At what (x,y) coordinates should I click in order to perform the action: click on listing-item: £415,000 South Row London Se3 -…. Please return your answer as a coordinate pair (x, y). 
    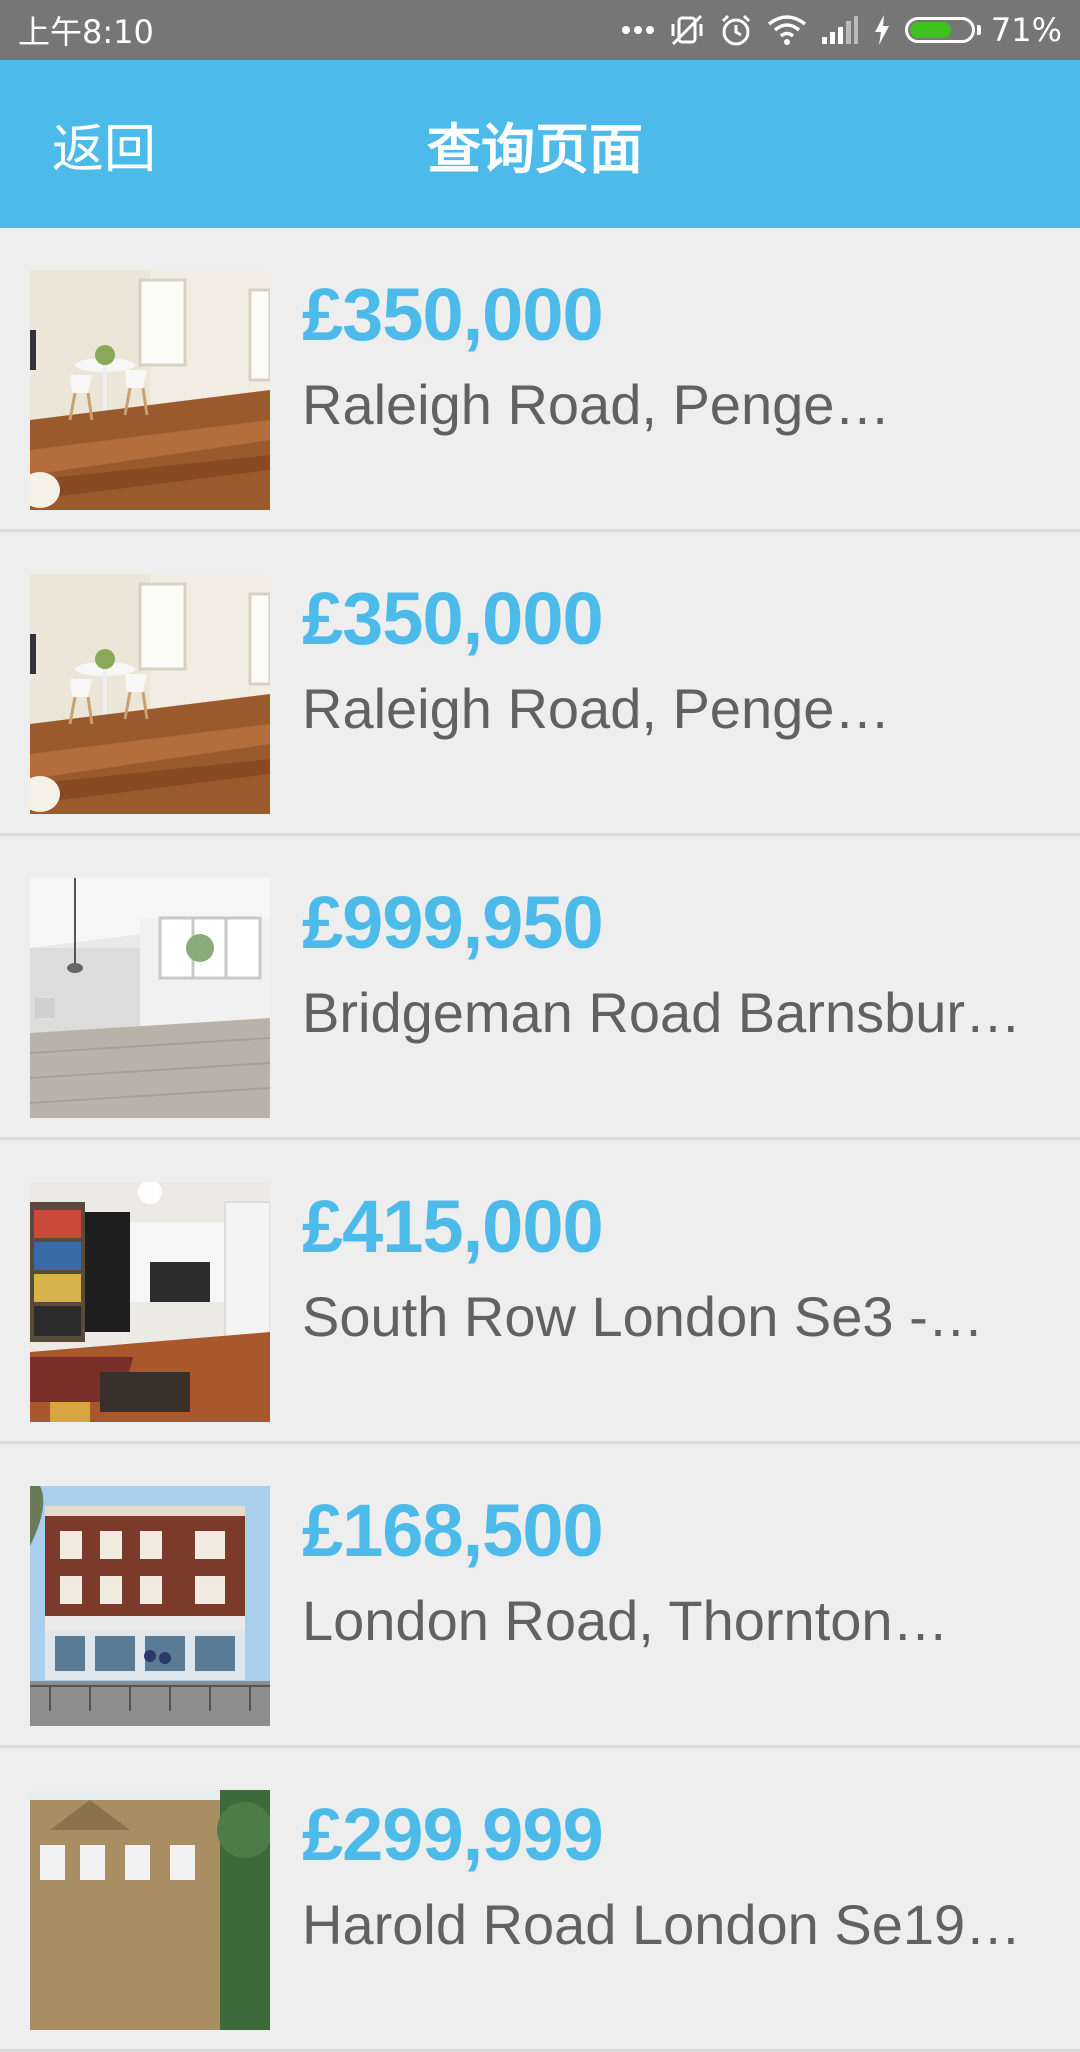
    Looking at the image, I should click on (540, 1292).